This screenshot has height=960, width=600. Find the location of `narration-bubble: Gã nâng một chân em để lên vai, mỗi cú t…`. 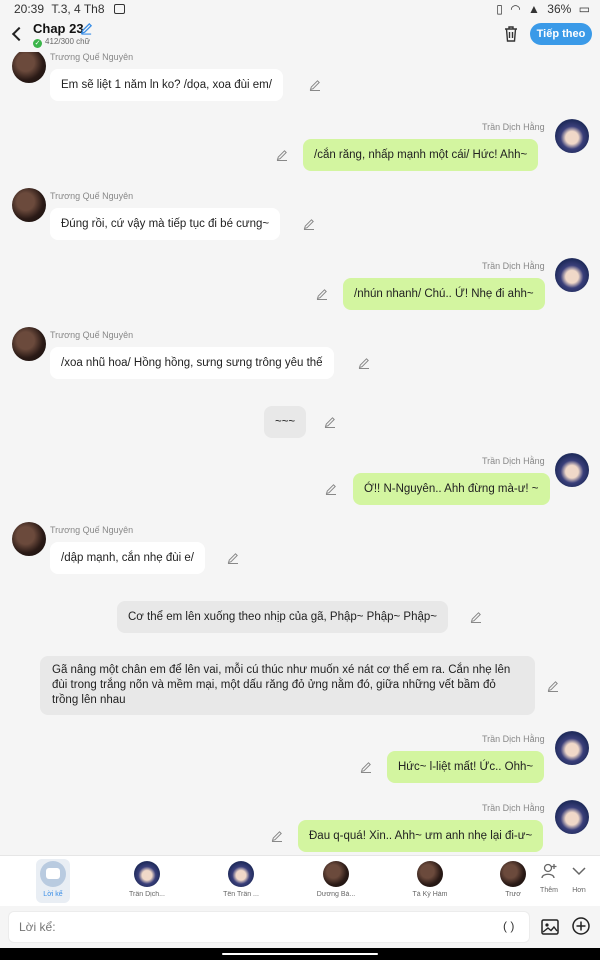

narration-bubble: Gã nâng một chân em để lên vai, mỗi cú t… is located at coordinates (287, 685).